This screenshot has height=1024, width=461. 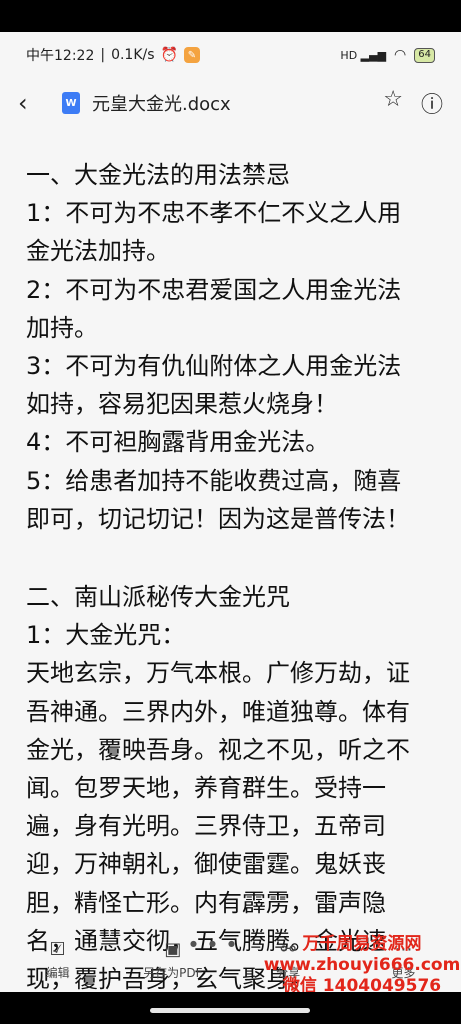 I want to click on doc-line: 金光法加持。, so click(x=98, y=251).